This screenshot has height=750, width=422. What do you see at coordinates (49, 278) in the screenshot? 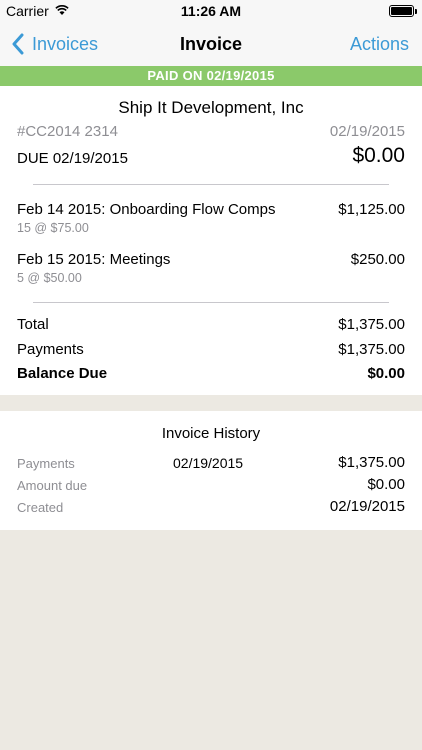
I see `line-item-detail: 5 @ $50.00` at bounding box center [49, 278].